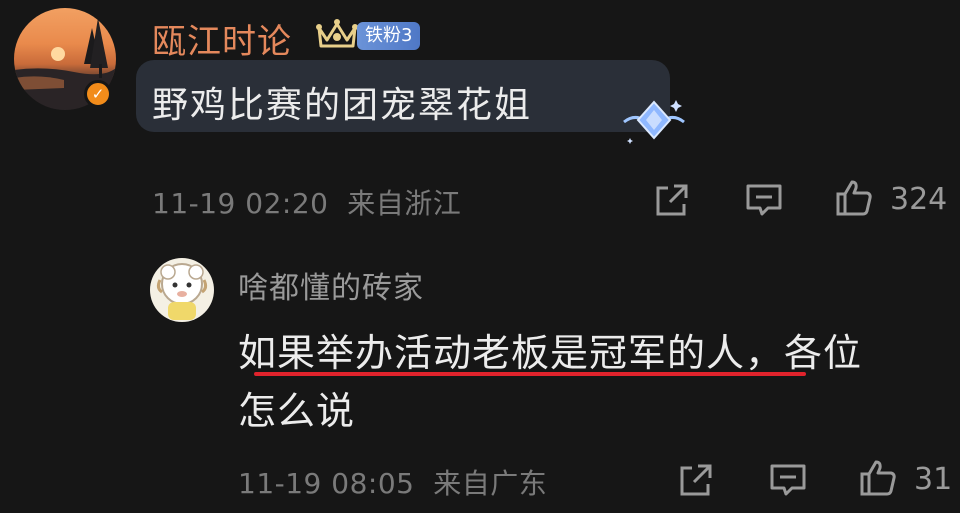 The image size is (960, 513). What do you see at coordinates (331, 285) in the screenshot?
I see `reply-username: 啥都懂的砖家` at bounding box center [331, 285].